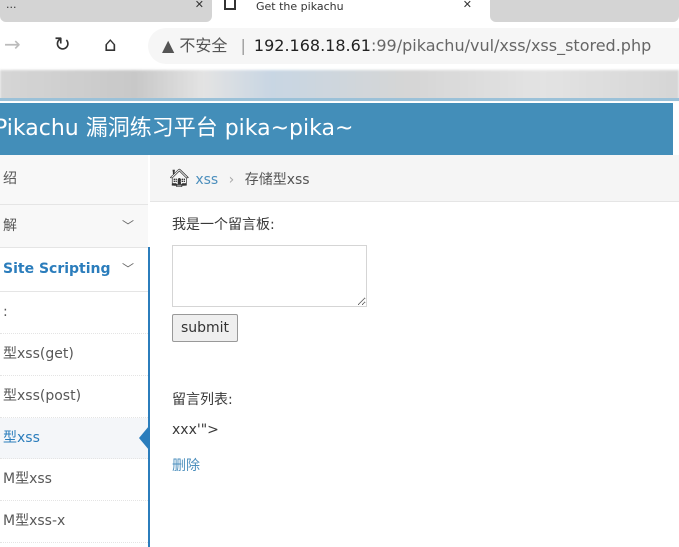  What do you see at coordinates (202, 400) in the screenshot?
I see `message-list-label: 留言列表:` at bounding box center [202, 400].